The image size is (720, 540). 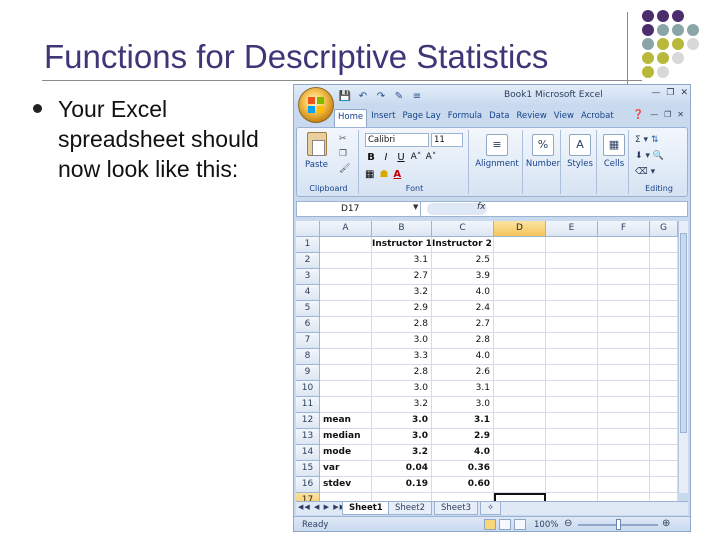 I want to click on zoom-slider-thumb, so click(x=618, y=524).